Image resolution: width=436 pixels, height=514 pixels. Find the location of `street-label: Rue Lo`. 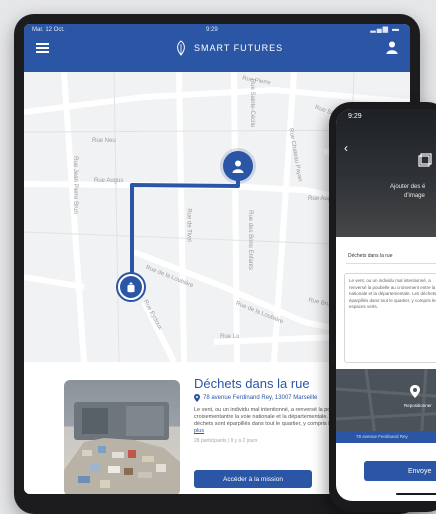

street-label: Rue Lo is located at coordinates (230, 337).